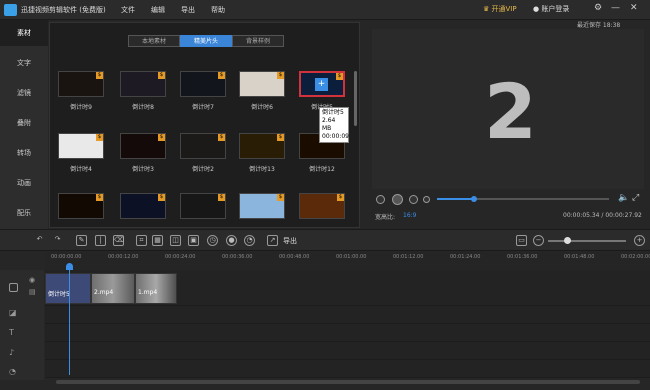 This screenshot has height=390, width=650. What do you see at coordinates (397, 199) in the screenshot?
I see `play-icon` at bounding box center [397, 199].